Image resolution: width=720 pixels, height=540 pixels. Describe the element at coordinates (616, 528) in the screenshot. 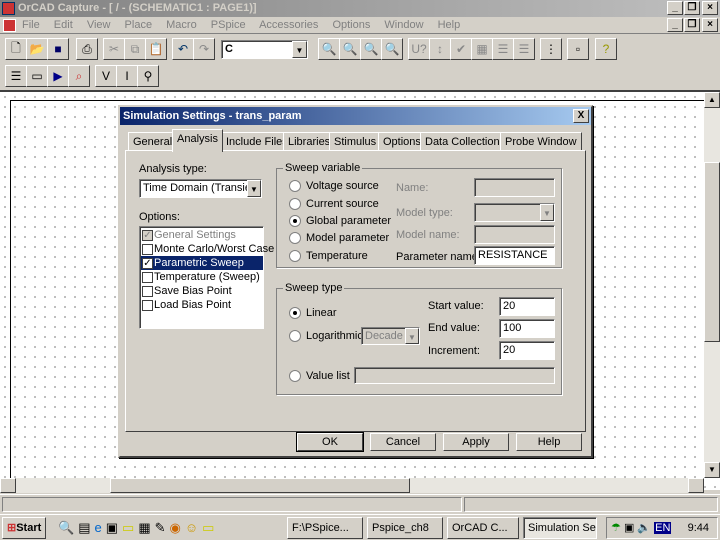

I see `network-icon: ☂` at that location.